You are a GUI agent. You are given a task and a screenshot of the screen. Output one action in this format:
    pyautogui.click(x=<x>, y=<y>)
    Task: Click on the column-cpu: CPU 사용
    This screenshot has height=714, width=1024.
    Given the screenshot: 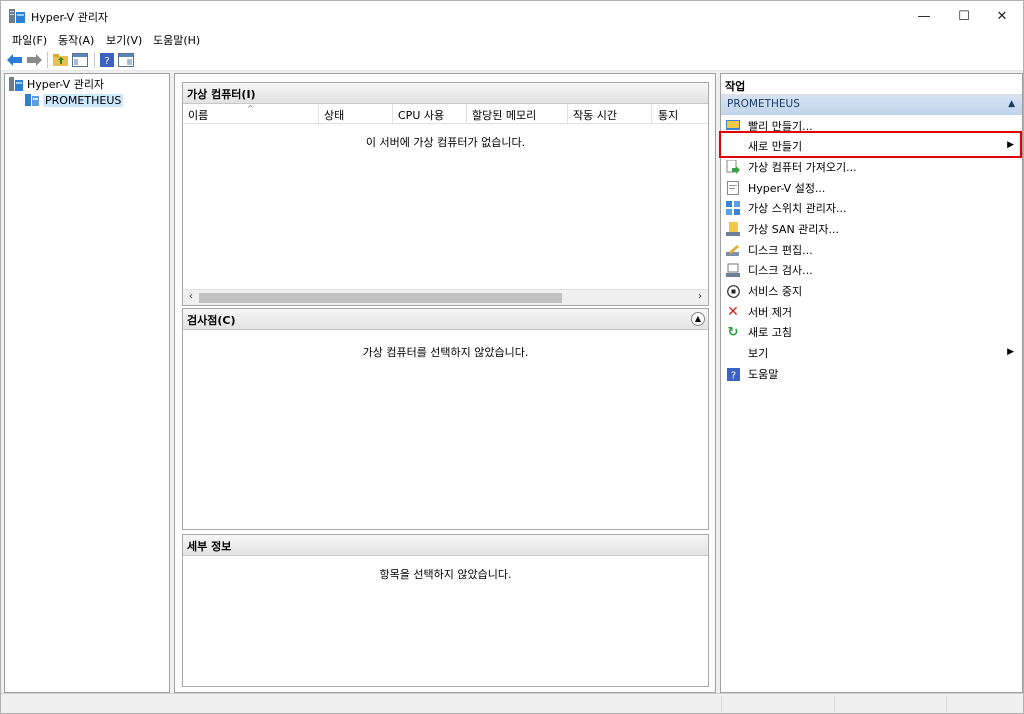 What is the action you would take?
    pyautogui.click(x=421, y=115)
    